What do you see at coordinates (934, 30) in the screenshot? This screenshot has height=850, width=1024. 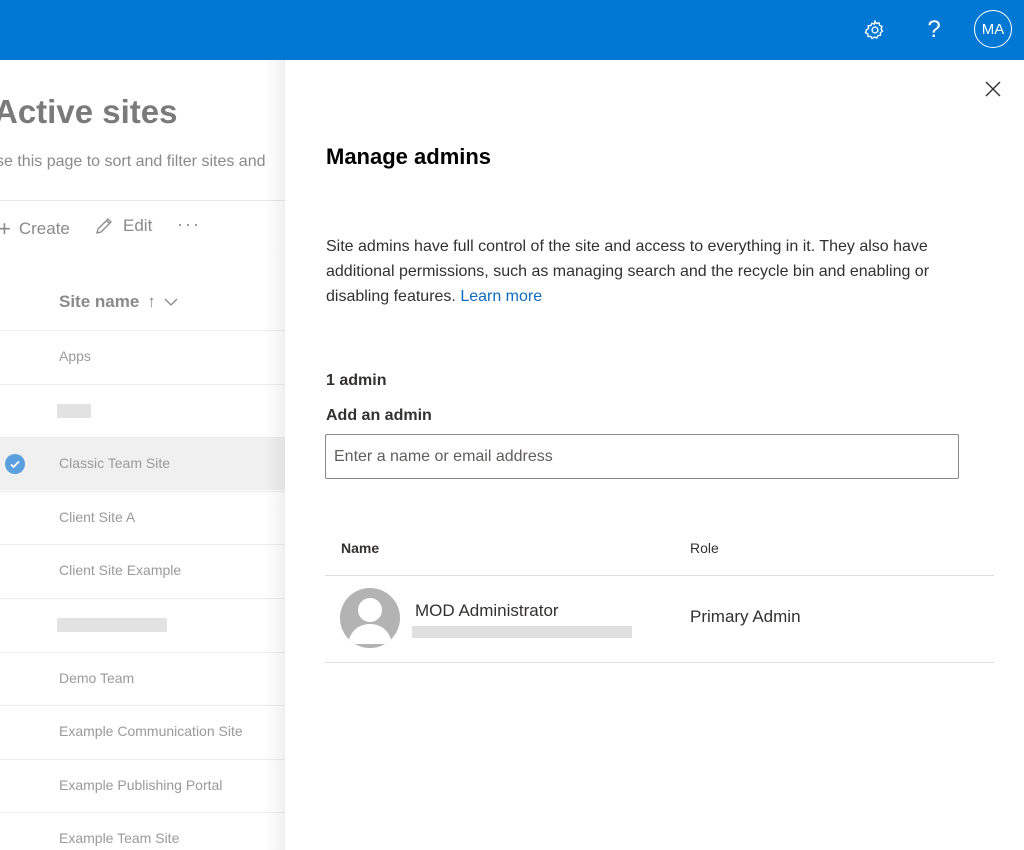 I see `help-icon: ?` at bounding box center [934, 30].